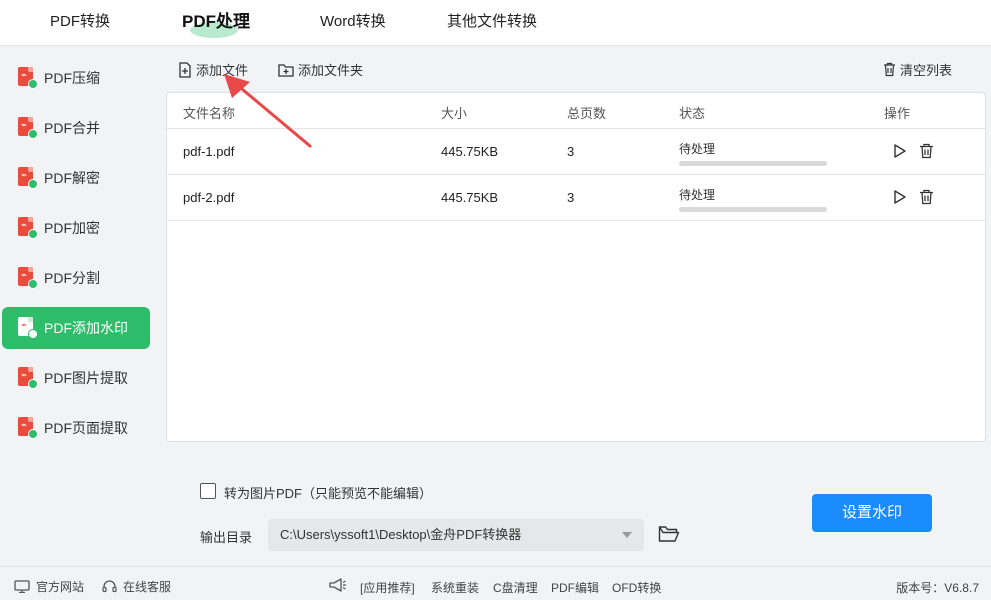  What do you see at coordinates (209, 113) in the screenshot?
I see `column-header-name: 文件名称` at bounding box center [209, 113].